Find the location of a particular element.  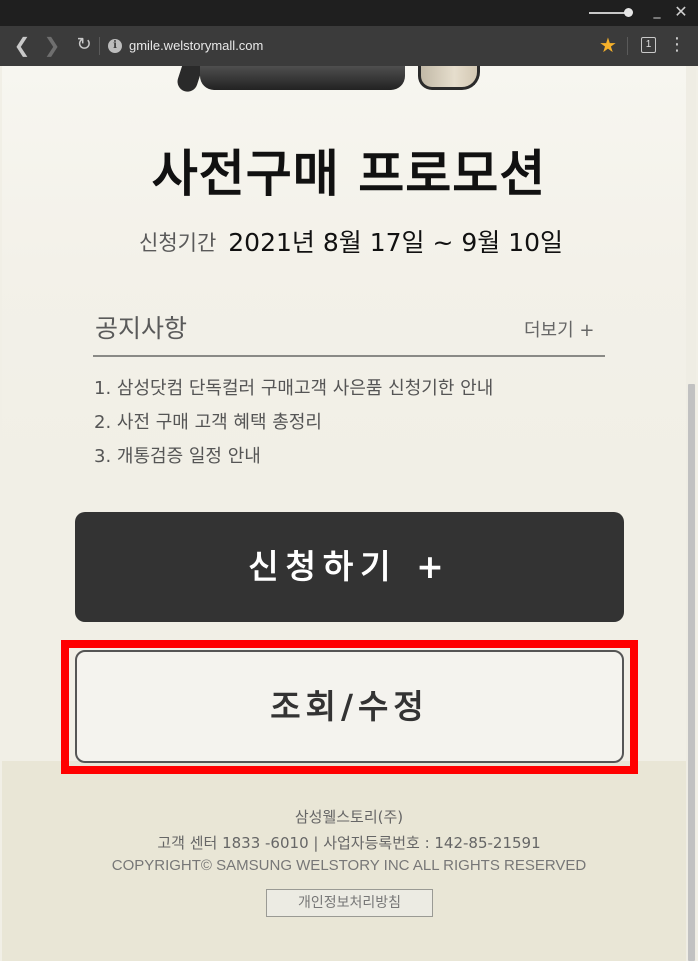

product-phone-flip-image is located at coordinates (449, 78).